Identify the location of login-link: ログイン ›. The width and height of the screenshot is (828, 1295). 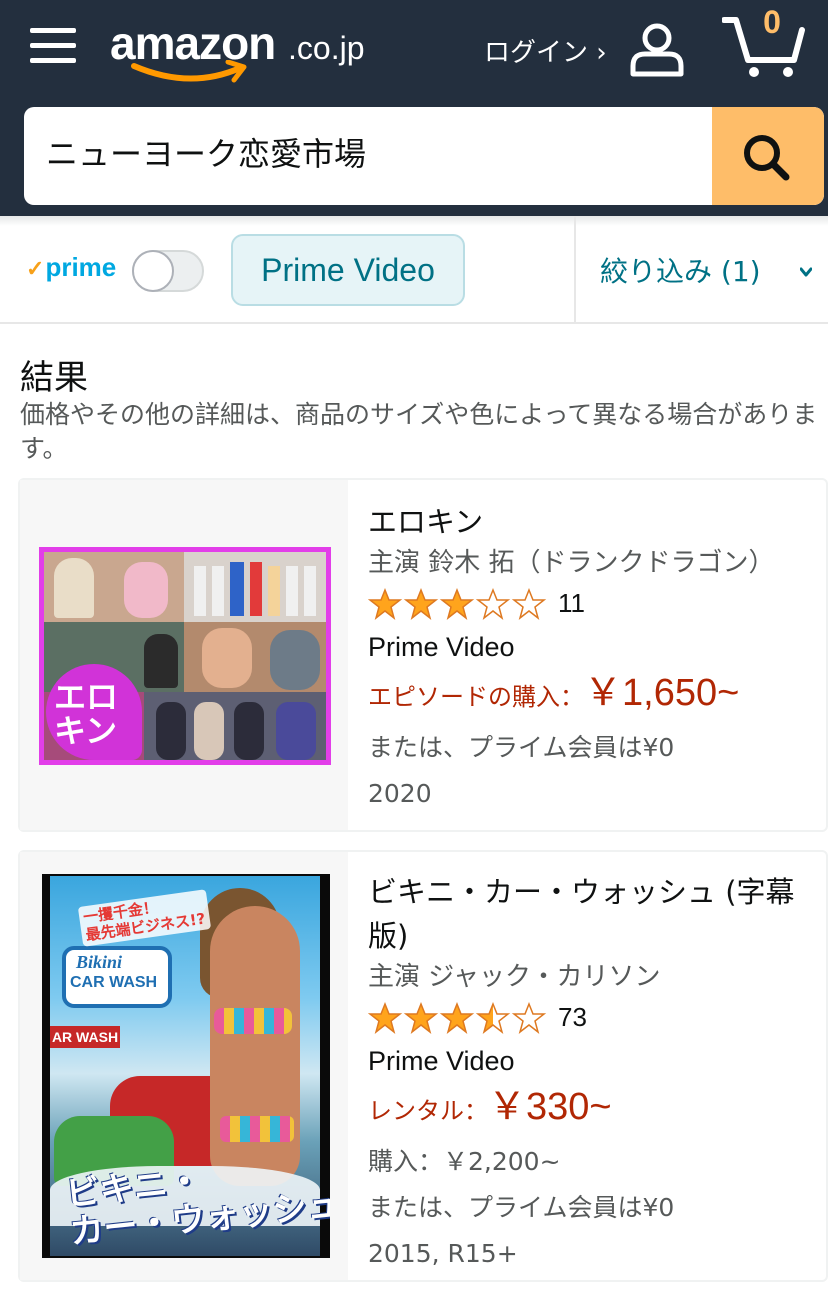
(545, 50).